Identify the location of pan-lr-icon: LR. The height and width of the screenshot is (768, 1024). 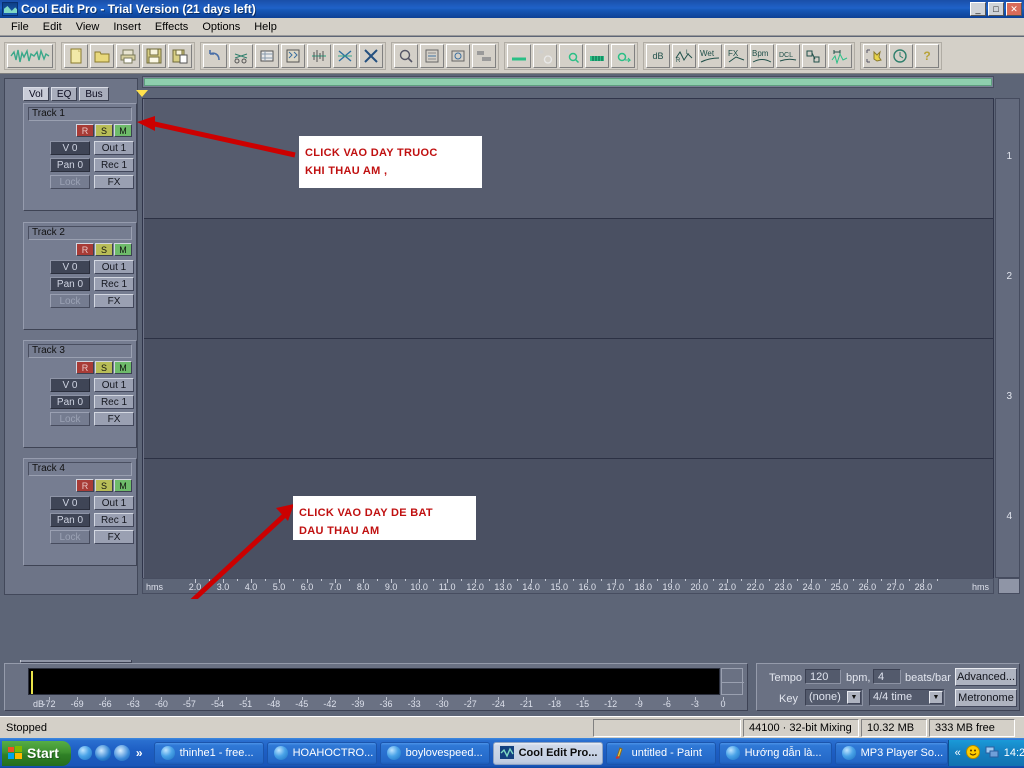
(684, 56).